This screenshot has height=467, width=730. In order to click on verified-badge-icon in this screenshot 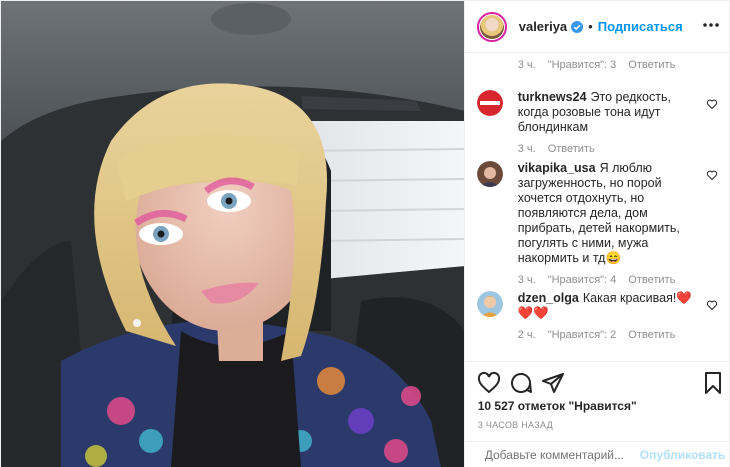, I will do `click(577, 26)`.